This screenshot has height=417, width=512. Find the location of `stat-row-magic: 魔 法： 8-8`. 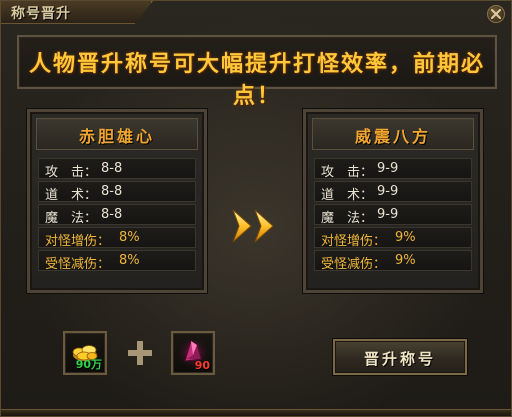

stat-row-magic: 魔 法： 8-8 is located at coordinates (117, 215).